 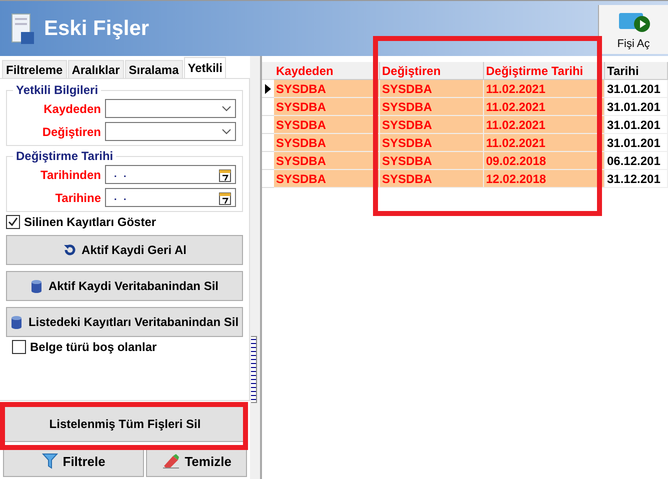 I want to click on window-title: Eski Fişler, so click(x=97, y=28).